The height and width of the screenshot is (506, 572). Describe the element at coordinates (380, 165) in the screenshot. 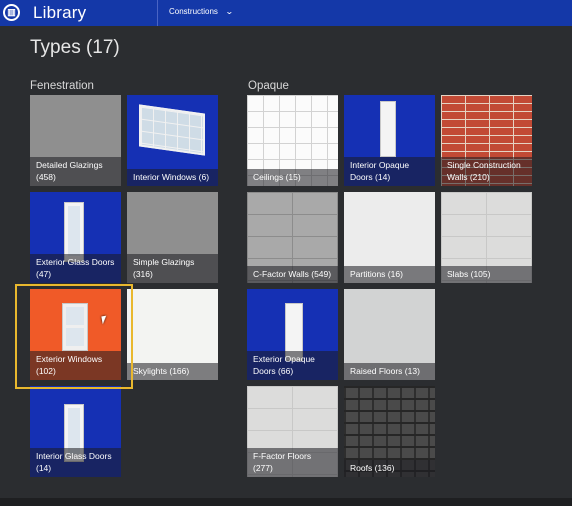

I see `tile-label-line1: Interior Opaque` at that location.